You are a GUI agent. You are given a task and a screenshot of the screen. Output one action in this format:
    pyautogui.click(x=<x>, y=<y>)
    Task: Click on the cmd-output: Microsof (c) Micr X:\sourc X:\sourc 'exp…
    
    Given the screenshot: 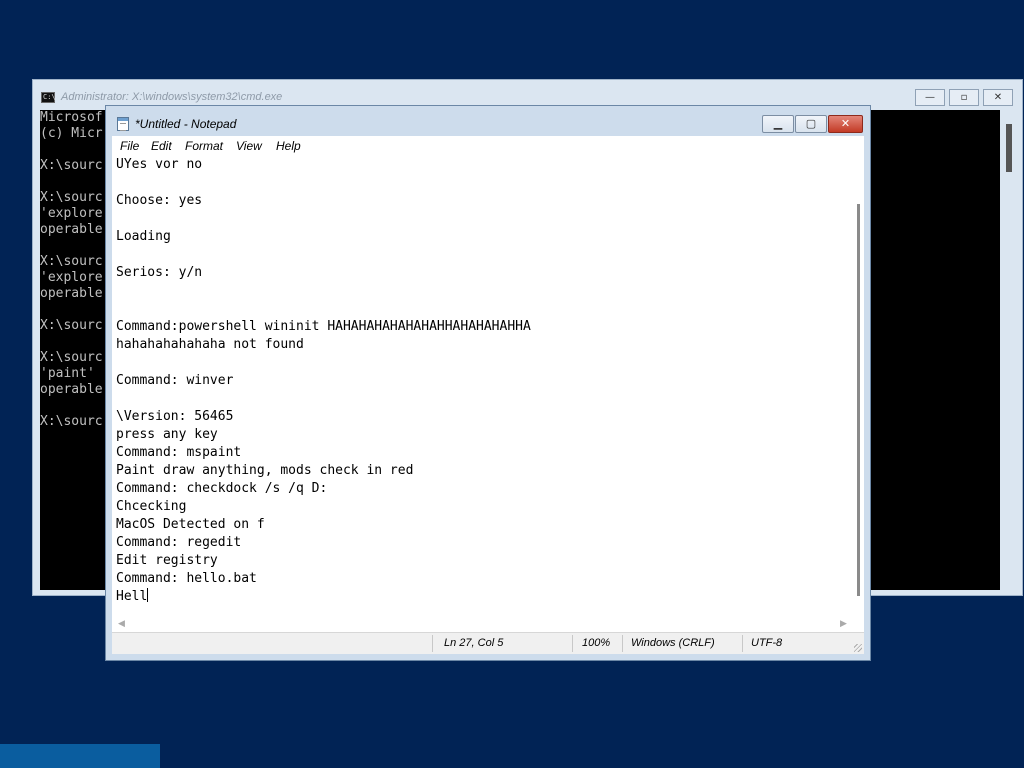 What is the action you would take?
    pyautogui.click(x=71, y=269)
    